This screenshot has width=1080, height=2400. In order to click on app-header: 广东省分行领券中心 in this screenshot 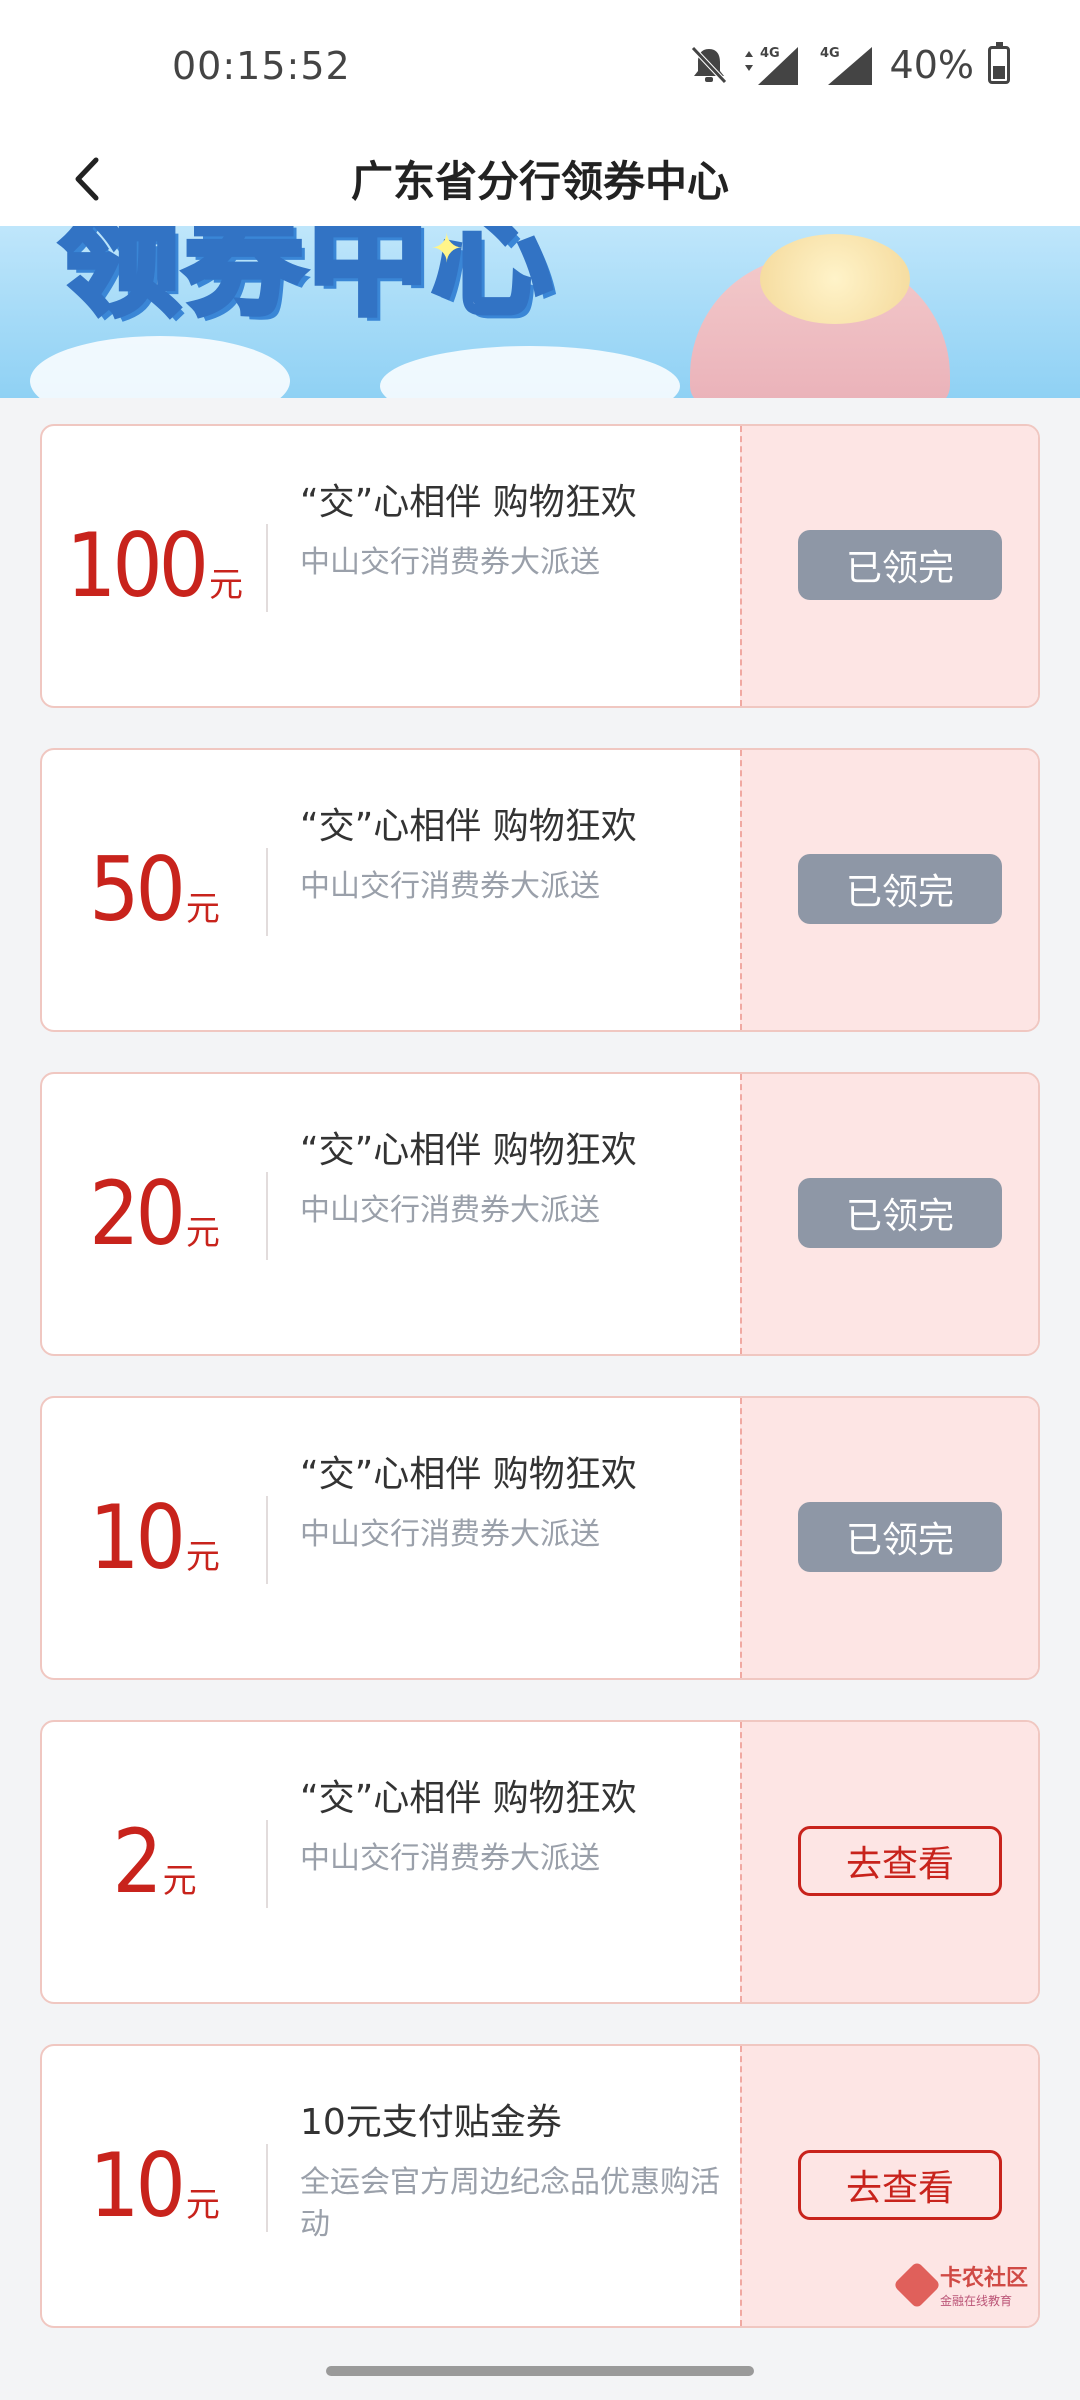, I will do `click(540, 178)`.